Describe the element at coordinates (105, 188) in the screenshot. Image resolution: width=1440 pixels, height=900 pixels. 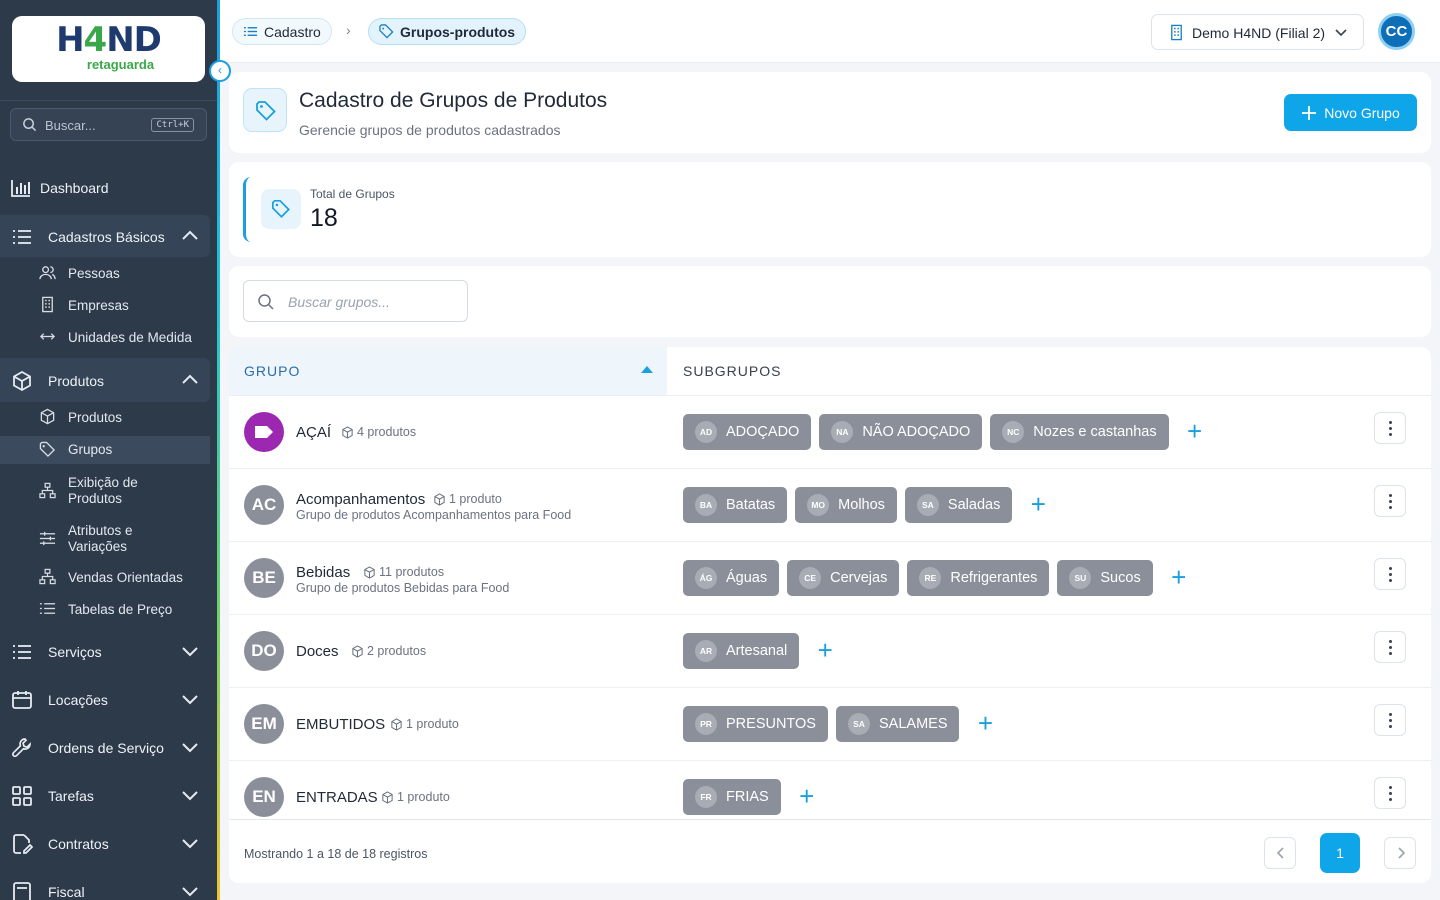
I see `nav-dashboard: Dashboard` at that location.